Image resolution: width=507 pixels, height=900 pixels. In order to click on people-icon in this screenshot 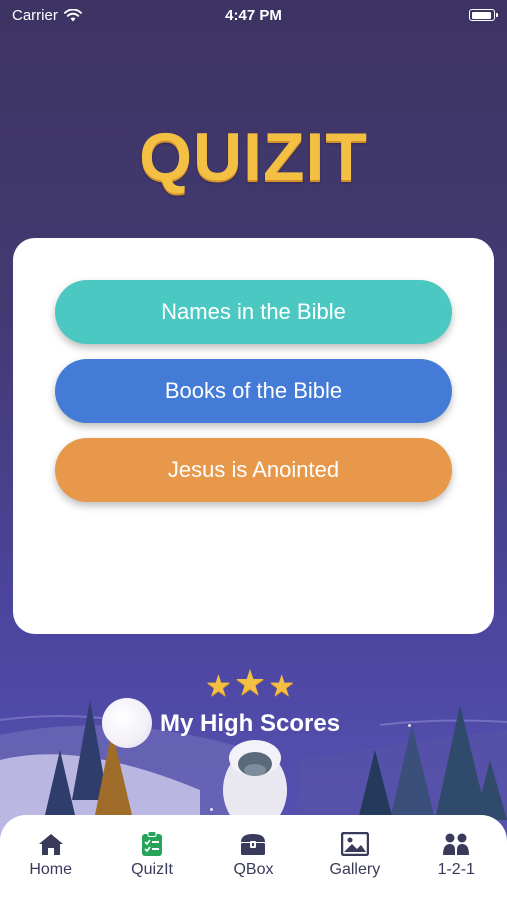, I will do `click(456, 844)`.